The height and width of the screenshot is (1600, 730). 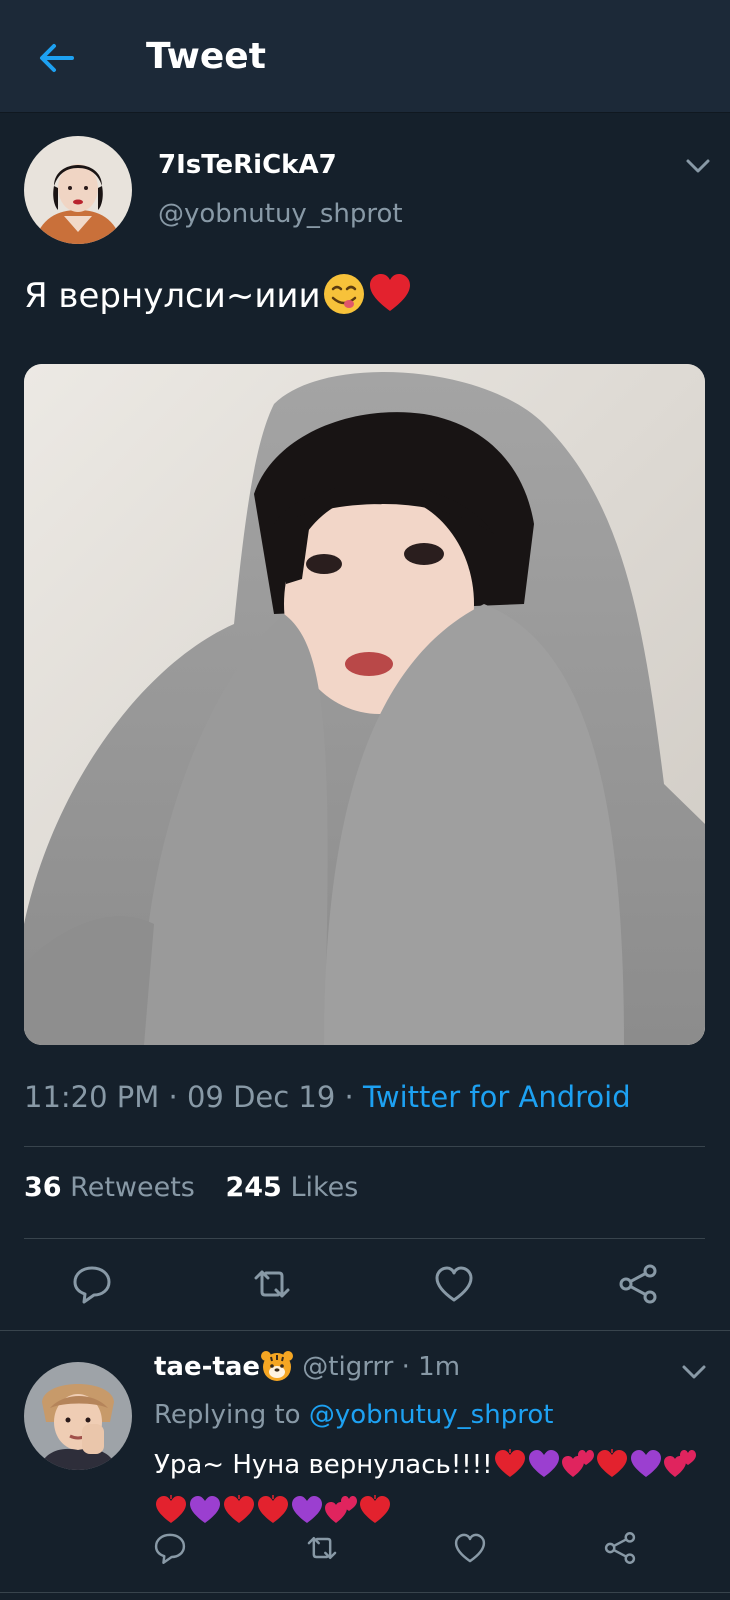 I want to click on author-display-name: 7IsTeRiCkA7, so click(x=247, y=165).